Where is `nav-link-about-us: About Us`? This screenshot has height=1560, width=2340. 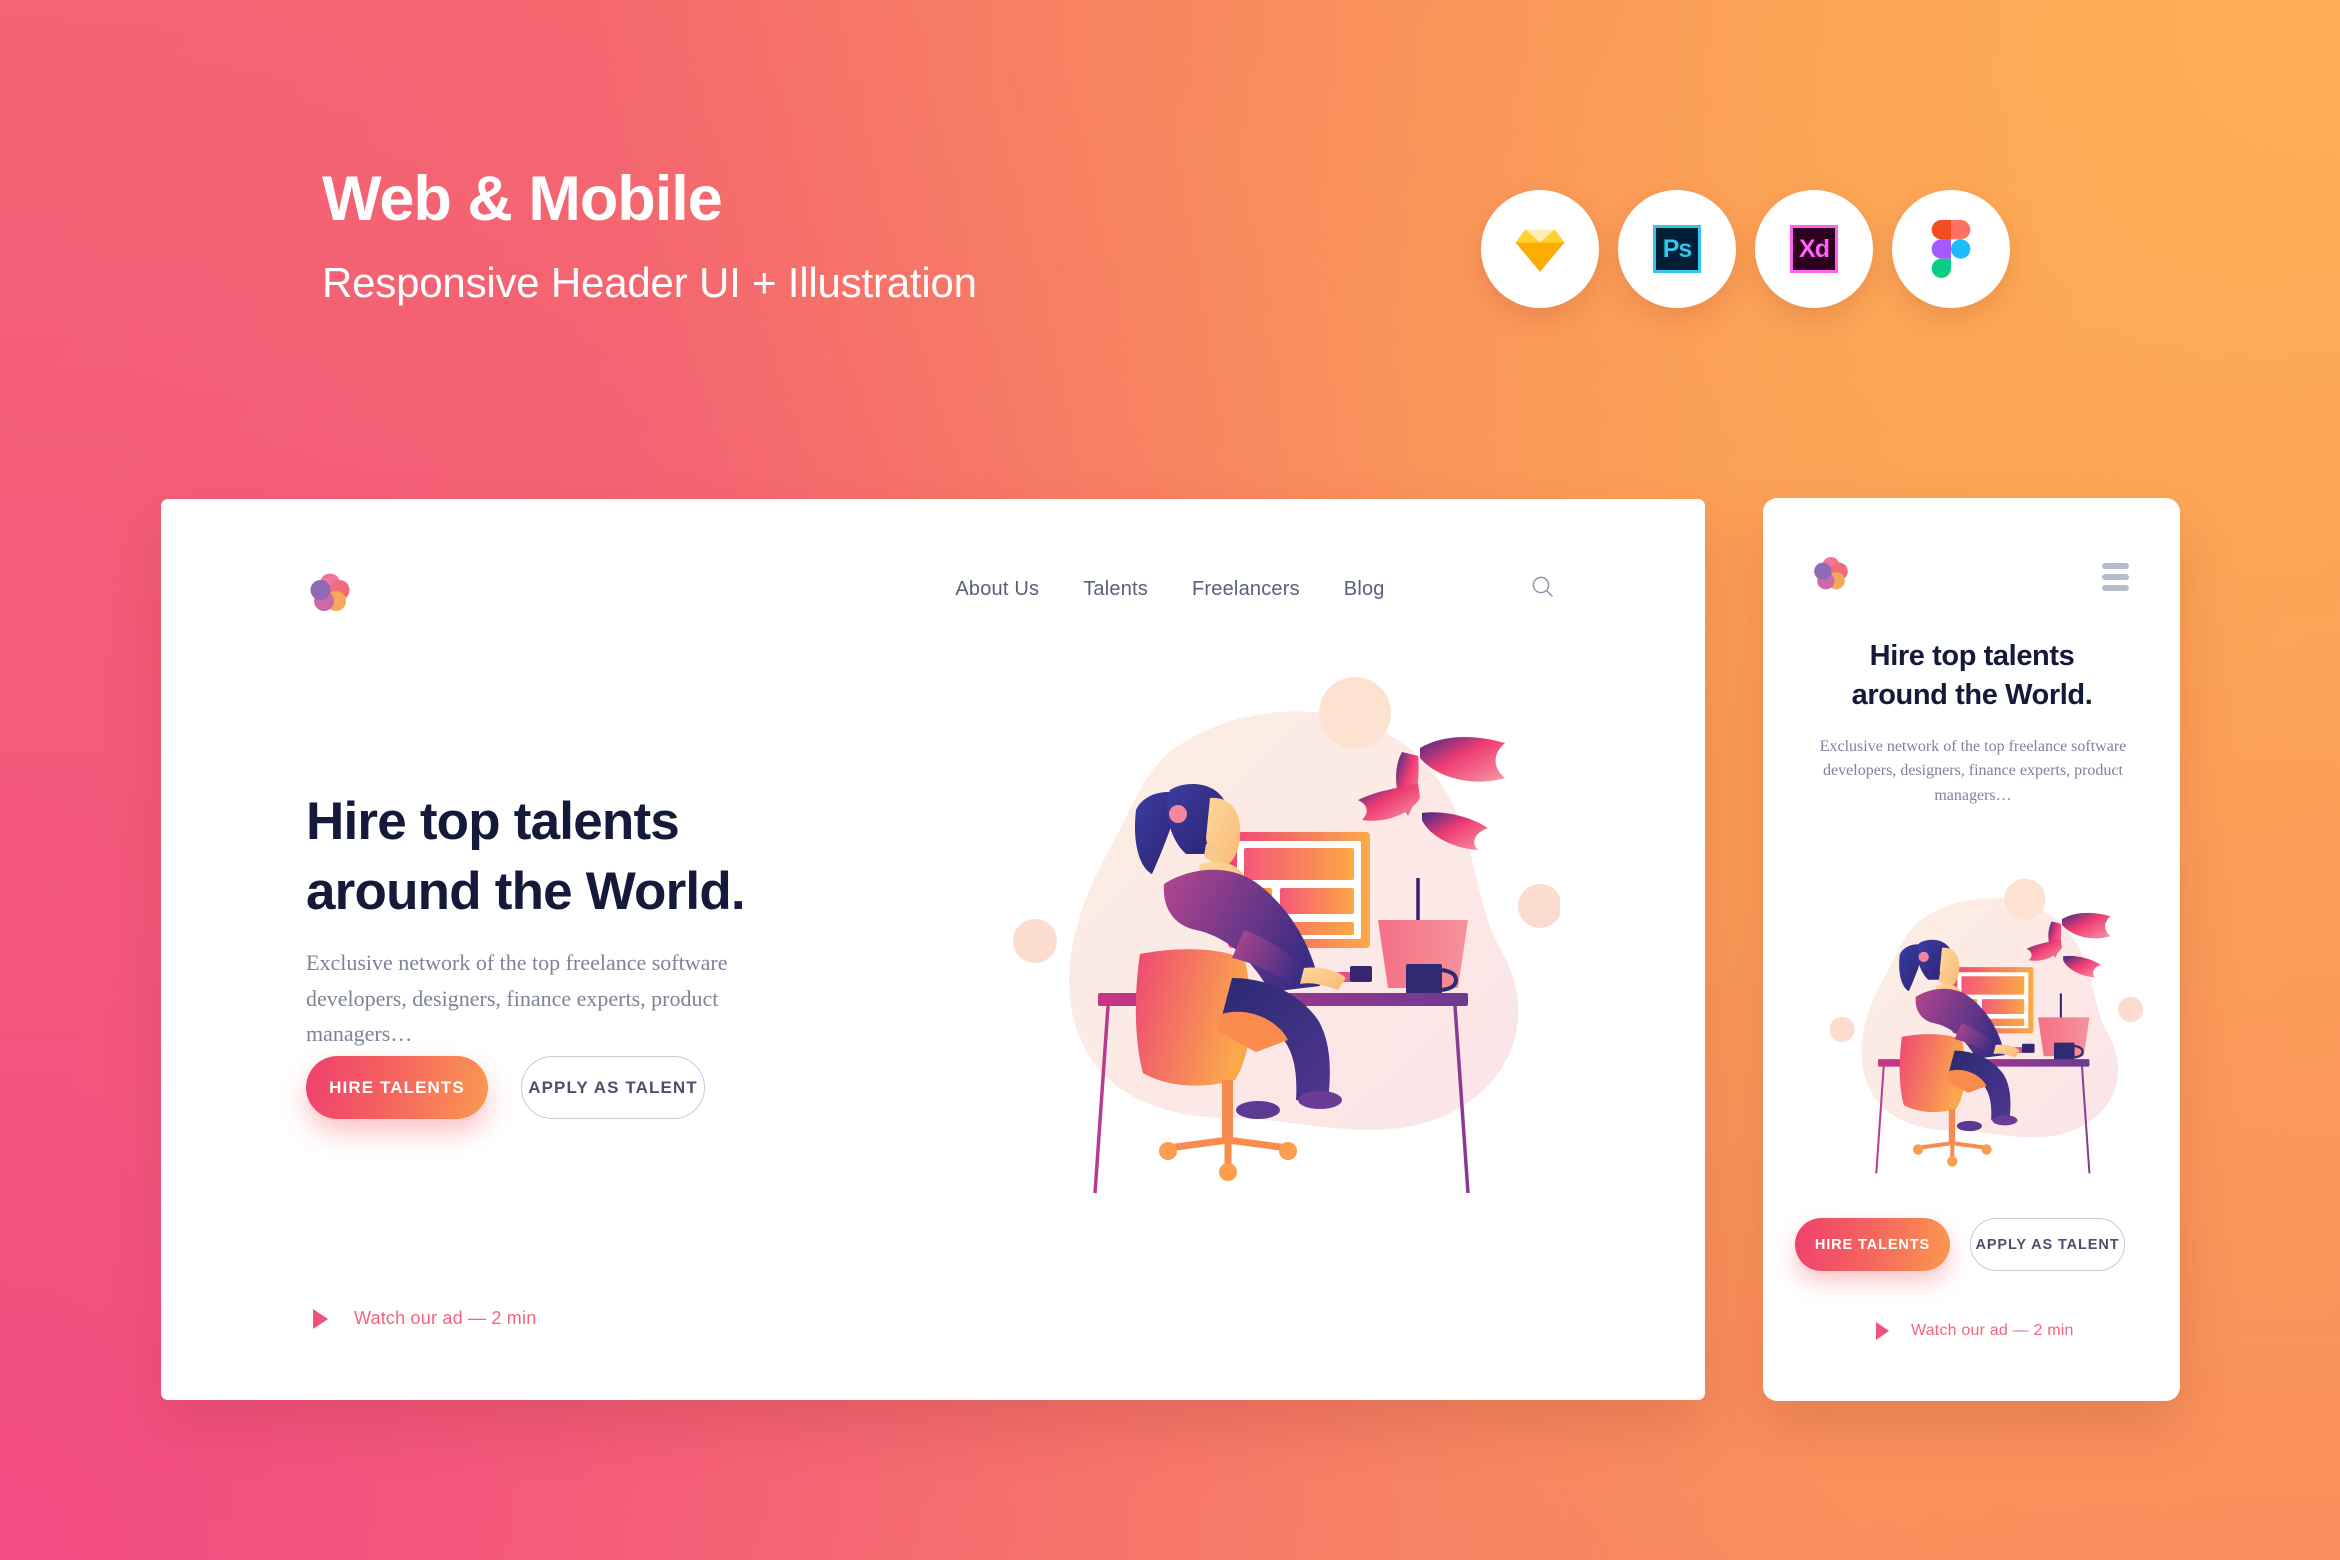
nav-link-about-us: About Us is located at coordinates (997, 589).